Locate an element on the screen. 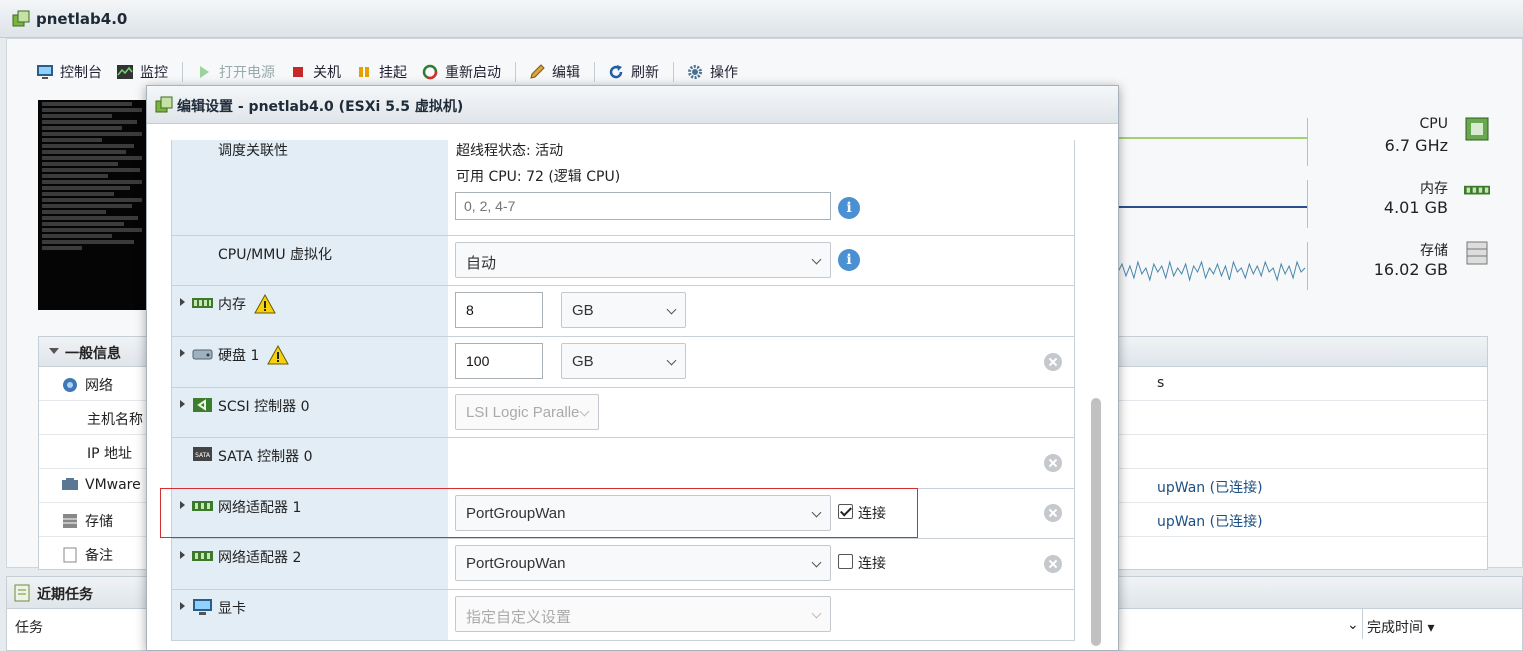 The width and height of the screenshot is (1523, 651). network-col-partial: s is located at coordinates (1161, 383).